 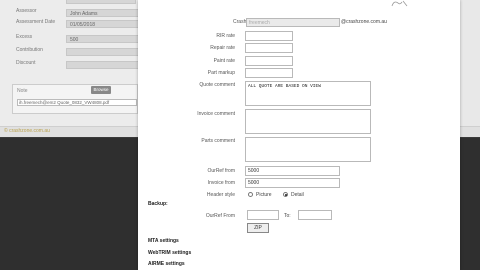 I want to click on cut-off-field, so click(x=101, y=2).